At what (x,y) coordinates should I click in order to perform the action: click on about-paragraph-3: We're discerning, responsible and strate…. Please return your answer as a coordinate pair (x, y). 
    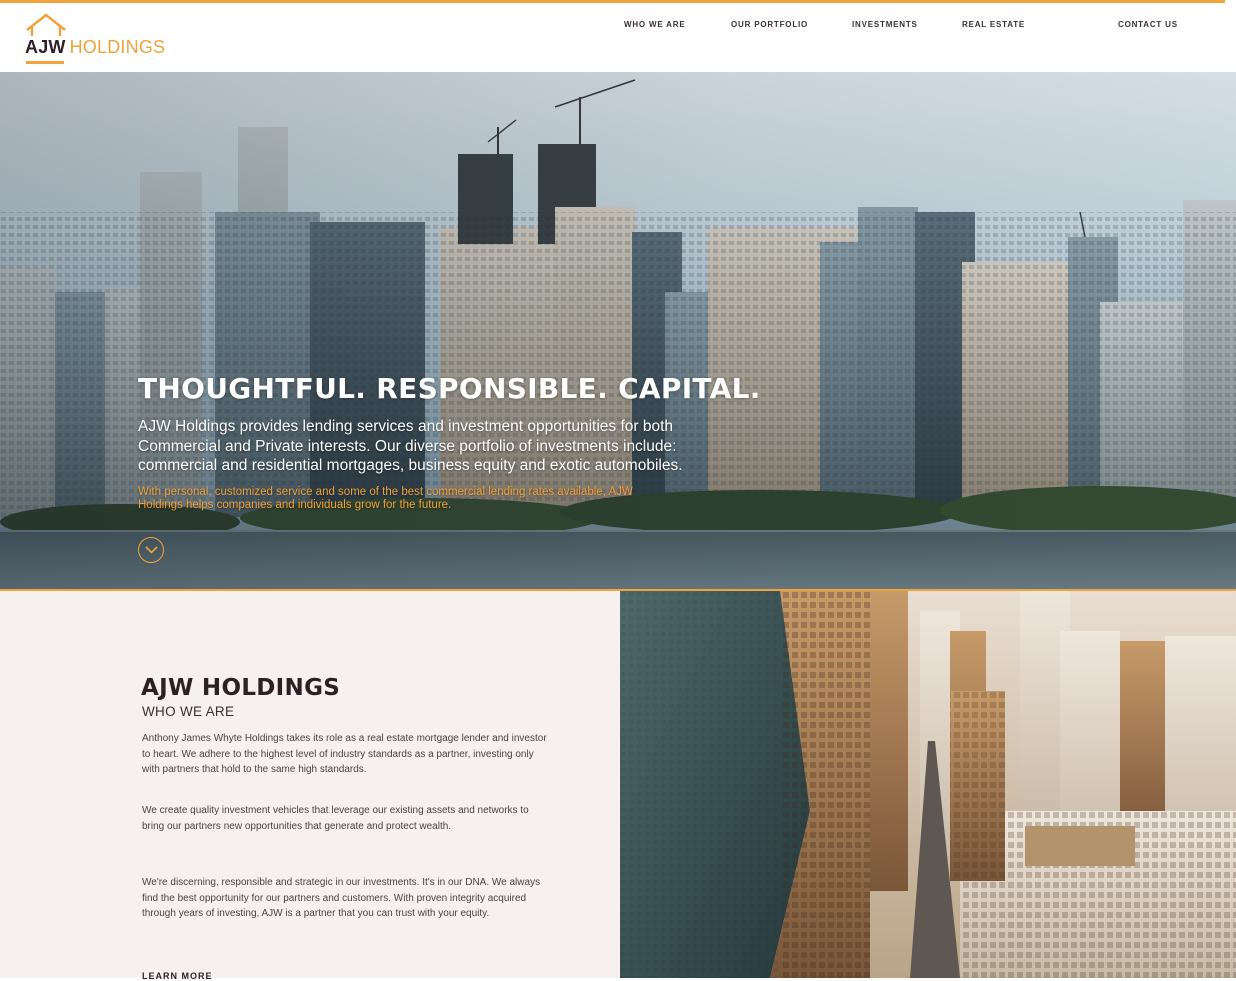
    Looking at the image, I should click on (341, 898).